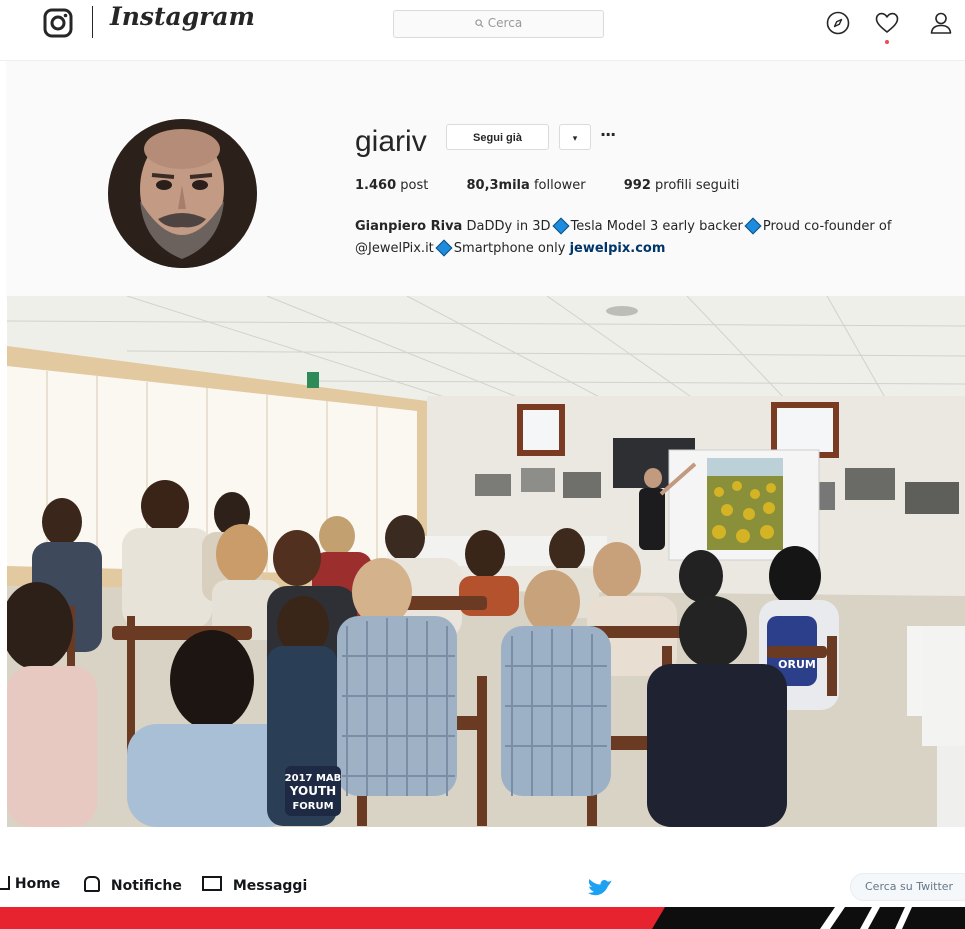 The height and width of the screenshot is (929, 965). I want to click on envelope-icon, so click(212, 883).